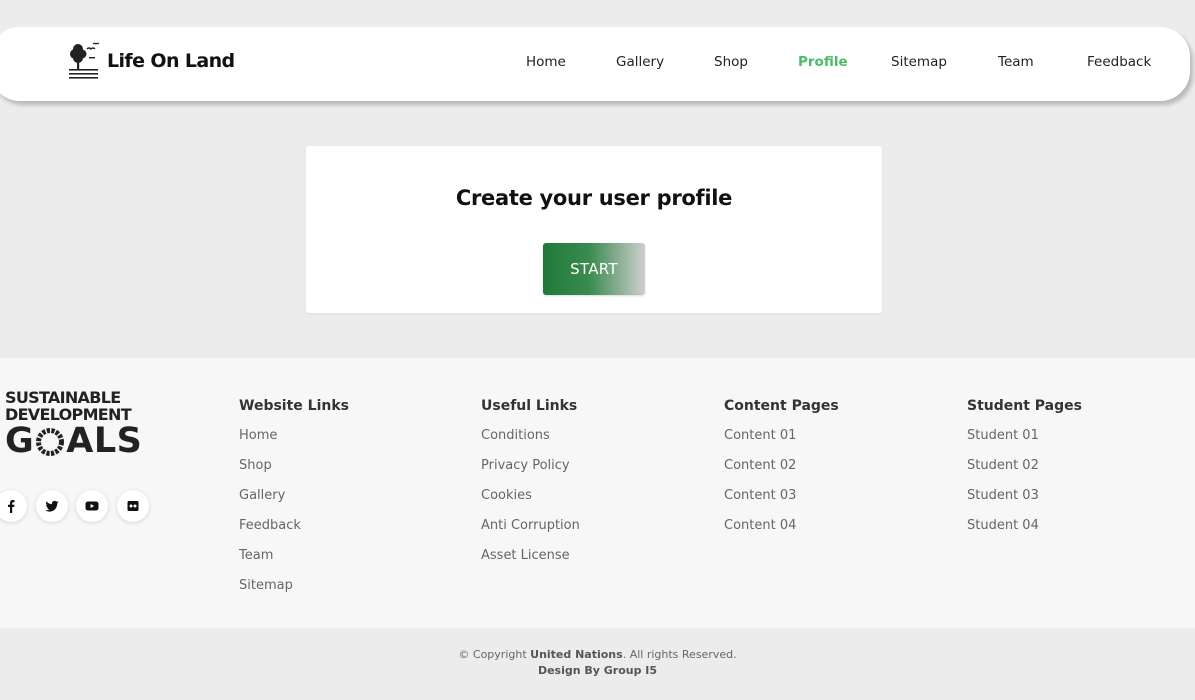 Image resolution: width=1195 pixels, height=700 pixels. Describe the element at coordinates (63, 397) in the screenshot. I see `sdg-logo-line1: SUSTAINABLE` at that location.